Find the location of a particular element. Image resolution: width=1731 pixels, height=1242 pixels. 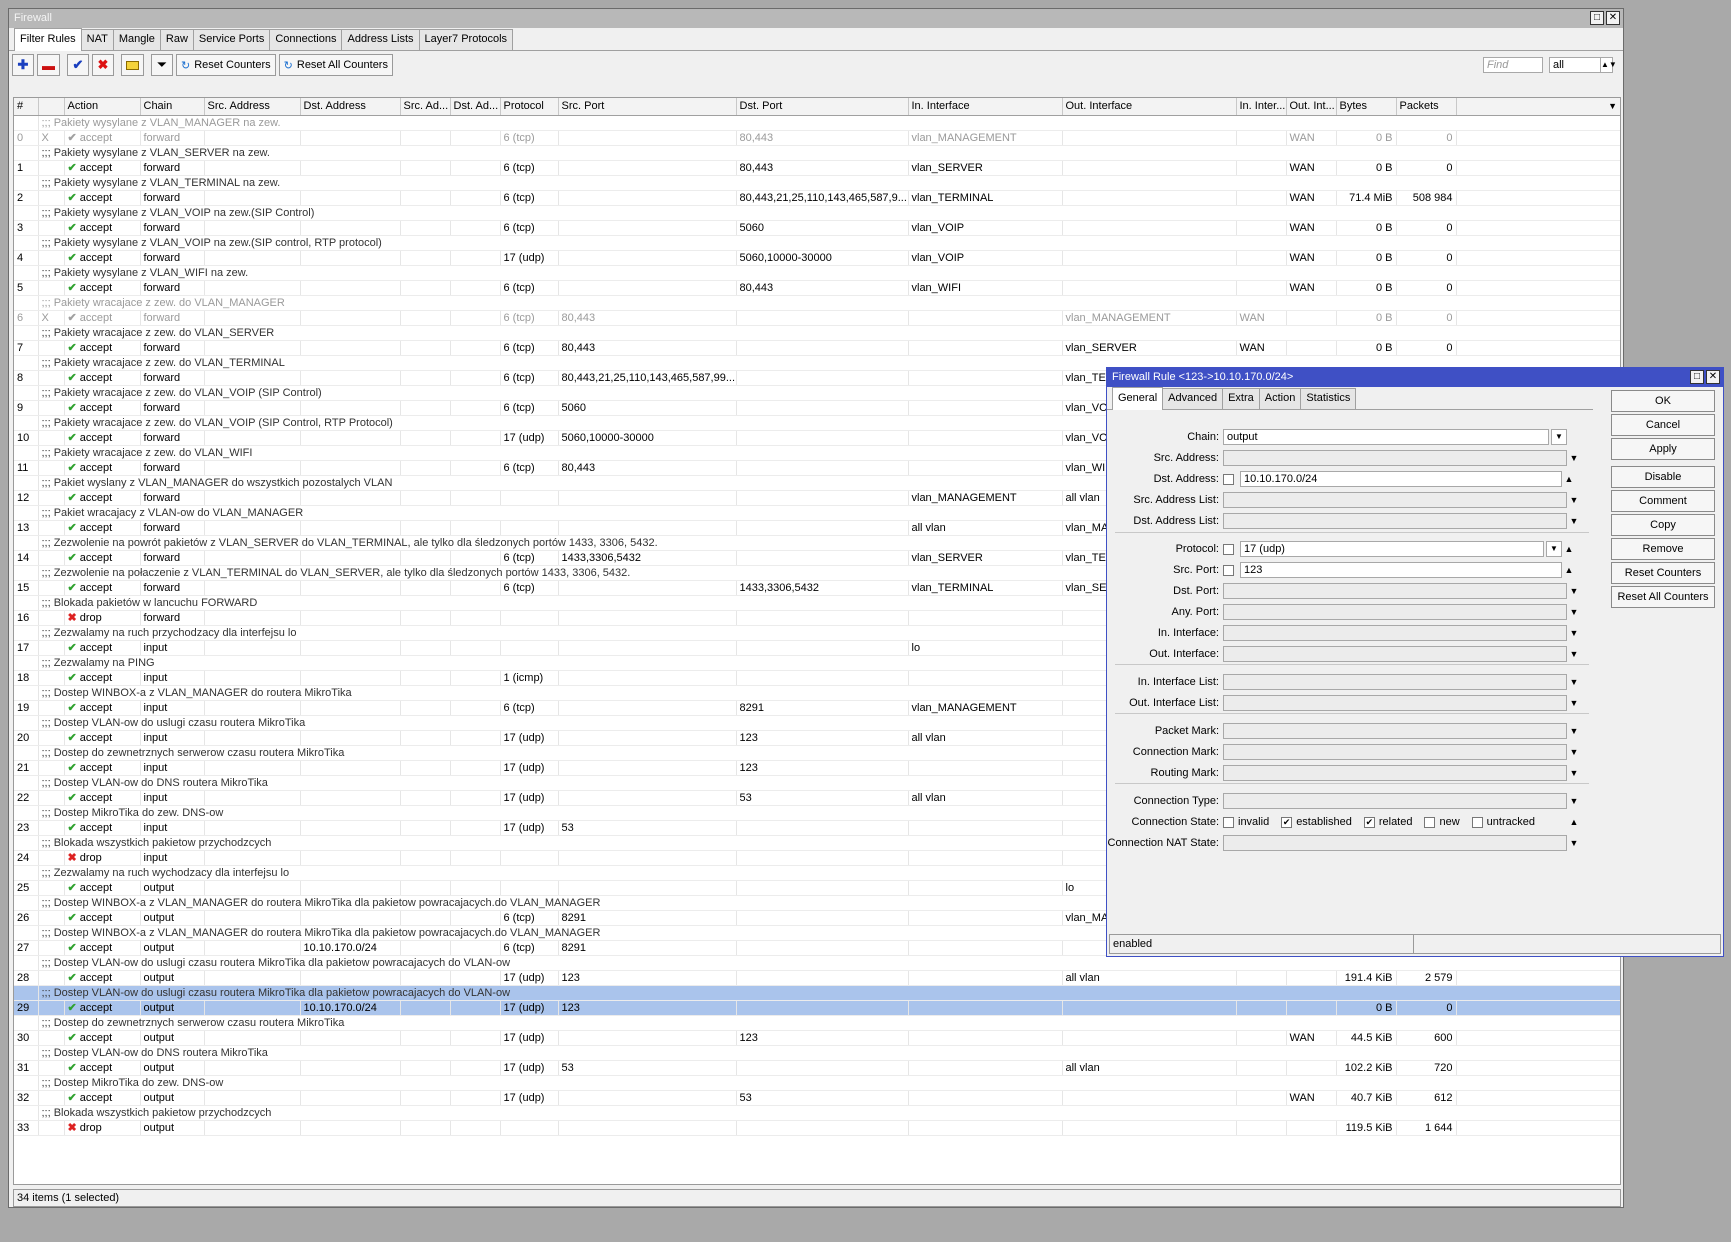

state-new-checkbox is located at coordinates (1430, 822).